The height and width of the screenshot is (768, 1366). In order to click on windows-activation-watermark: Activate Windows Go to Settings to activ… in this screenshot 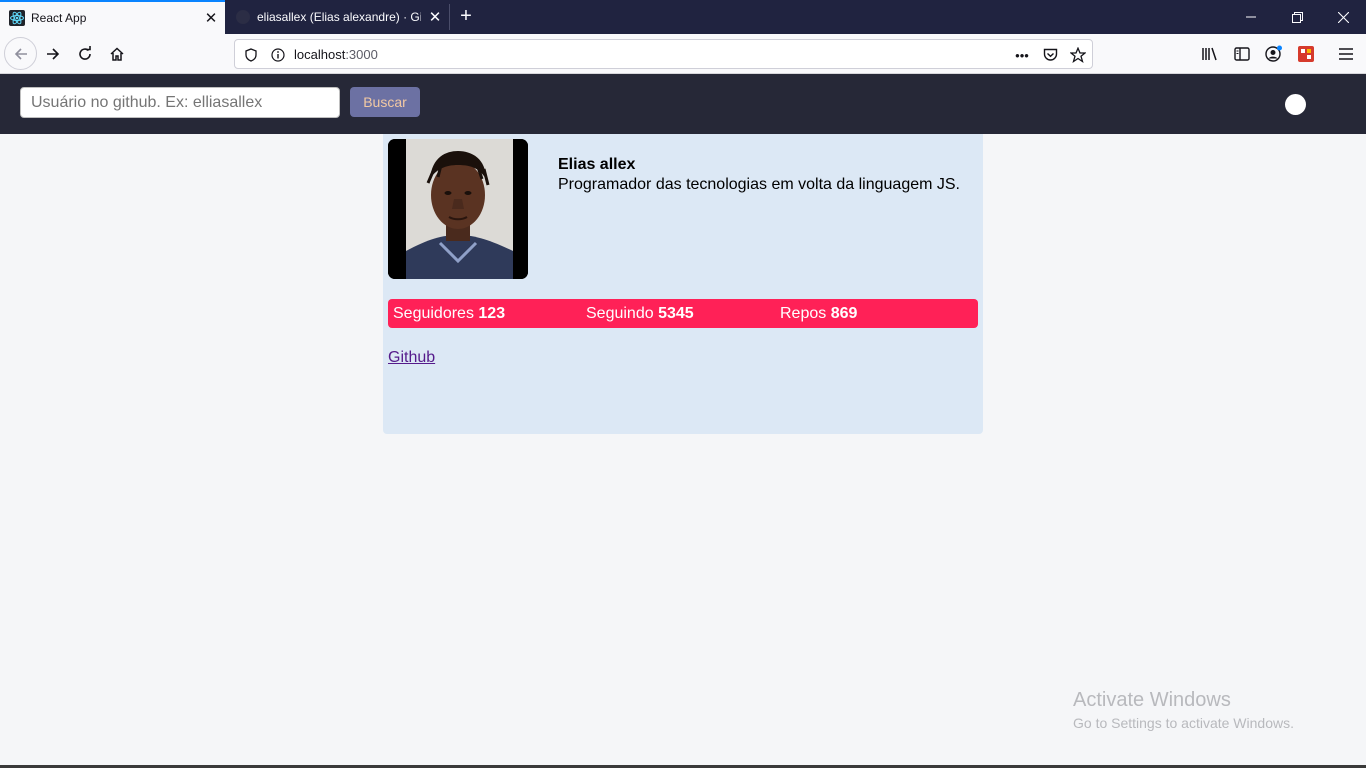, I will do `click(1183, 710)`.